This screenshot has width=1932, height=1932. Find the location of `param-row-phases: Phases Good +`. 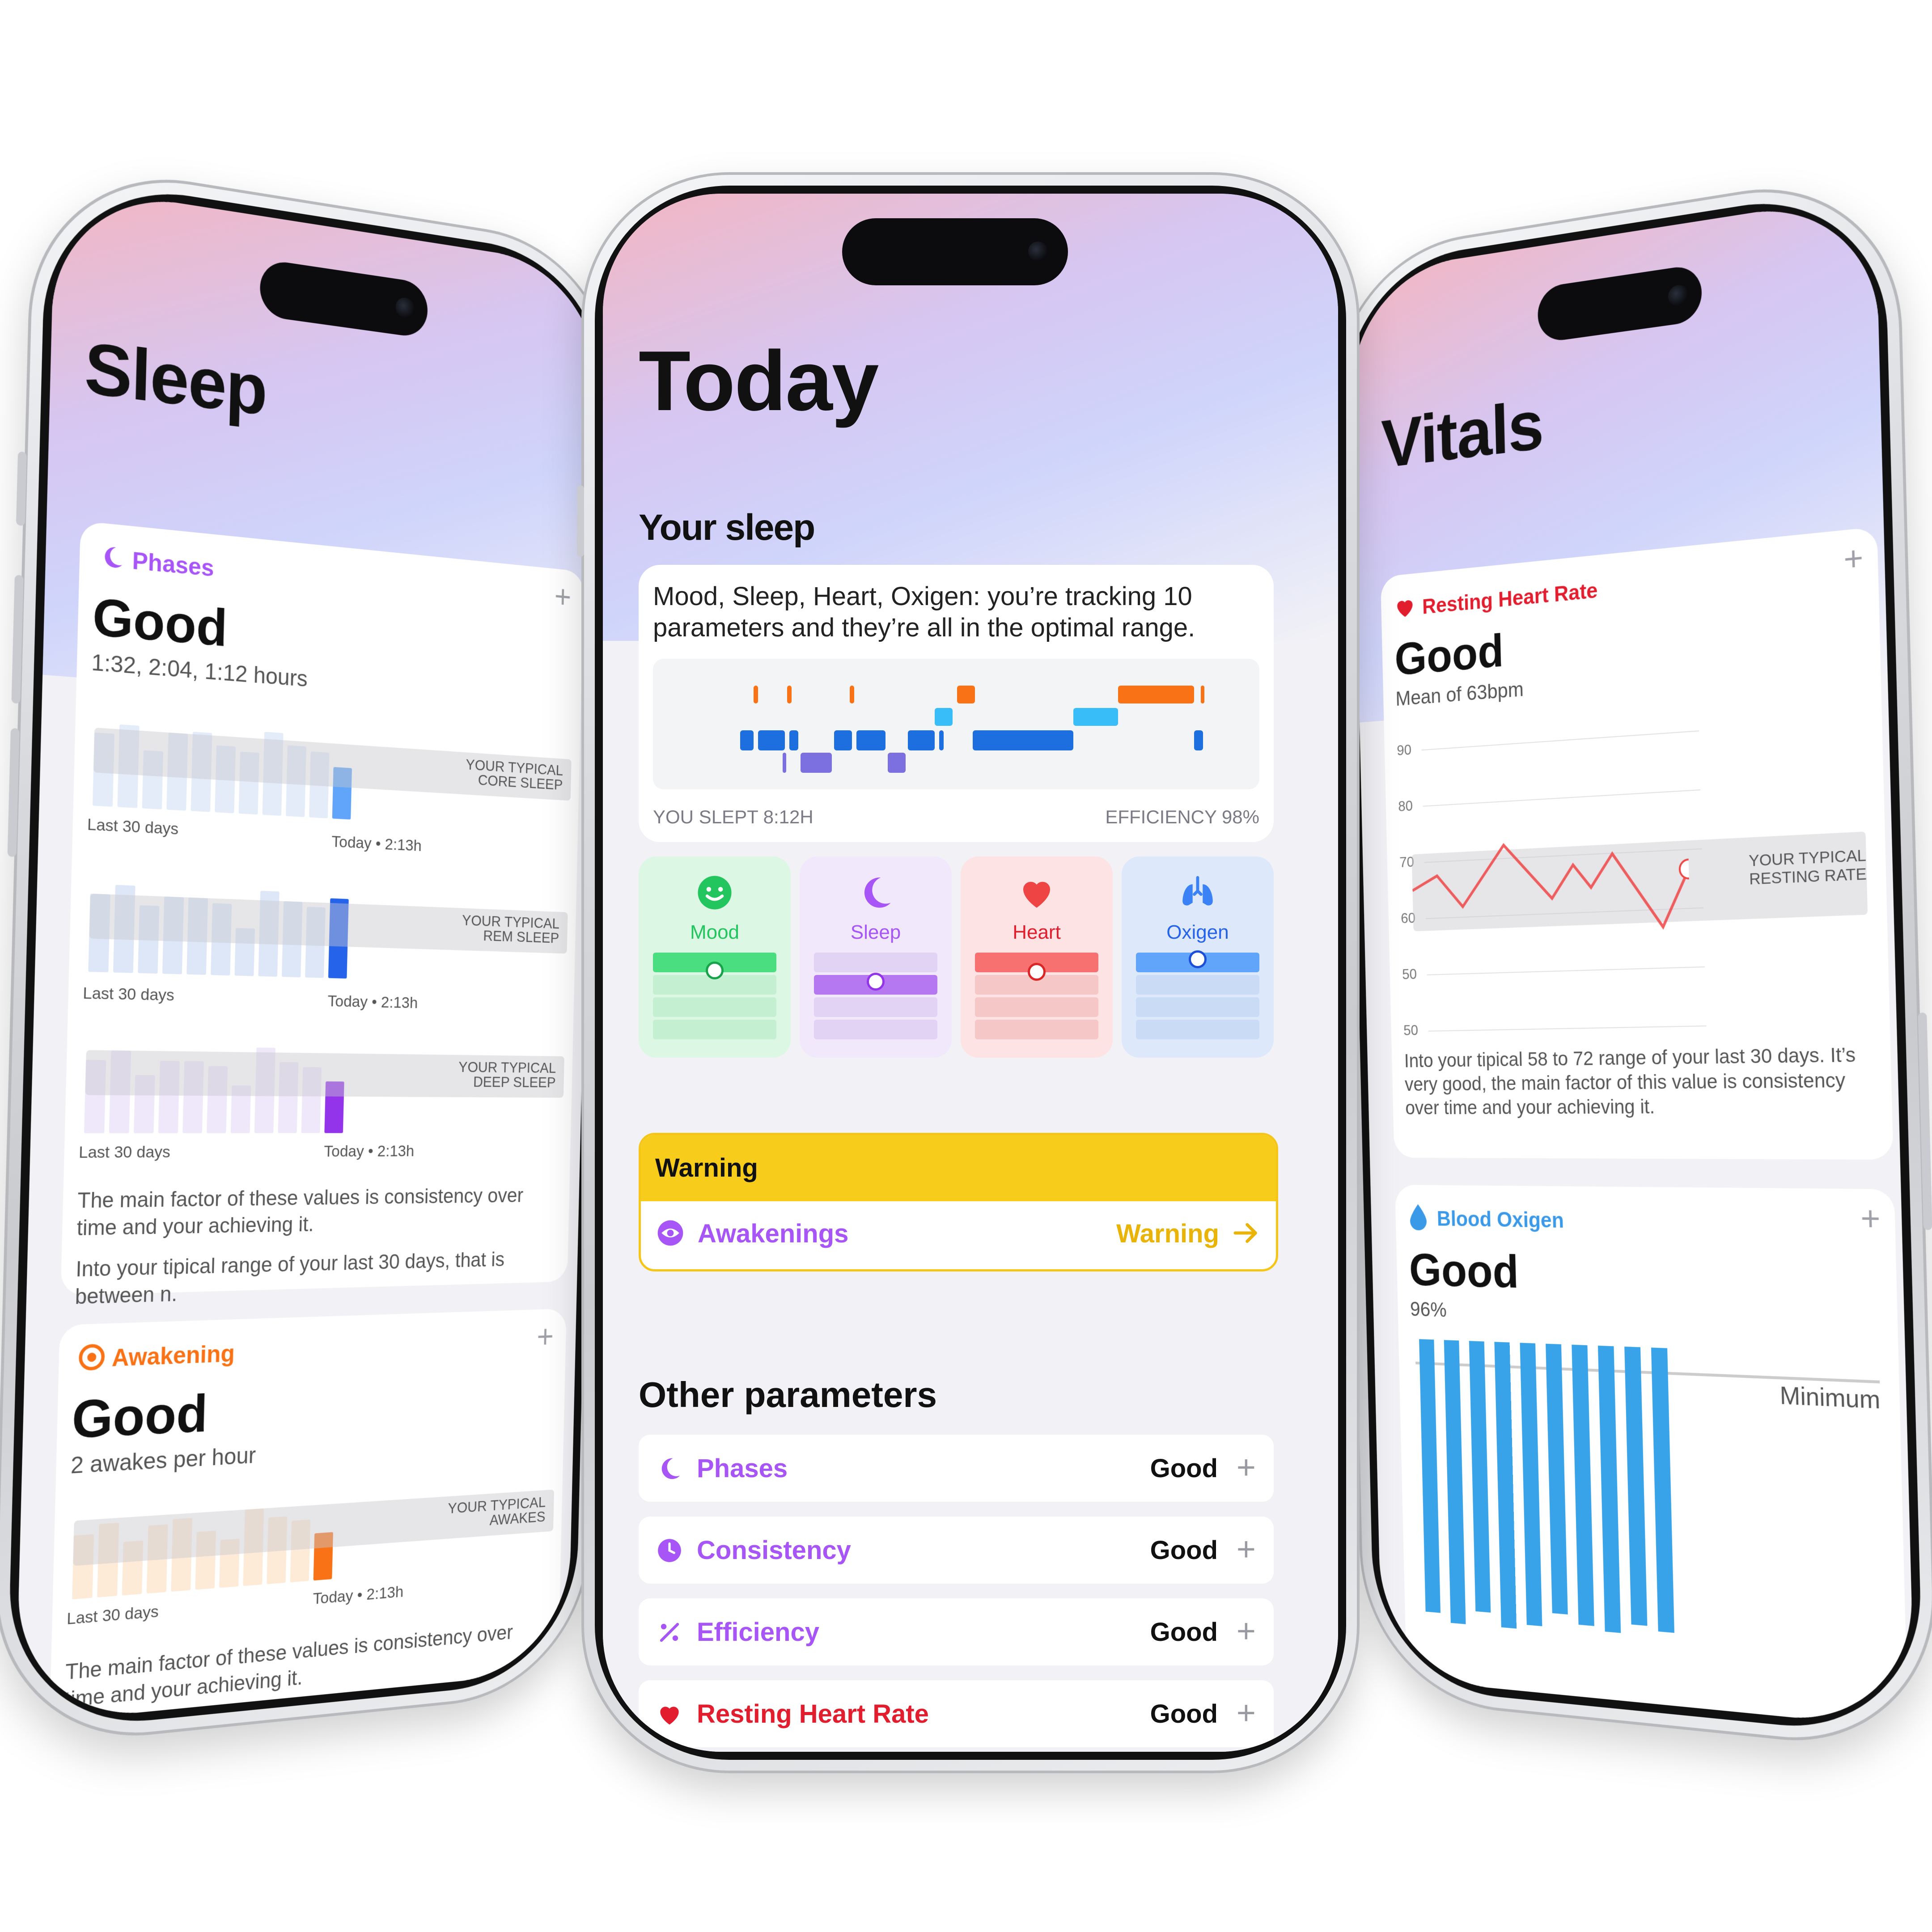

param-row-phases: Phases Good + is located at coordinates (956, 1468).